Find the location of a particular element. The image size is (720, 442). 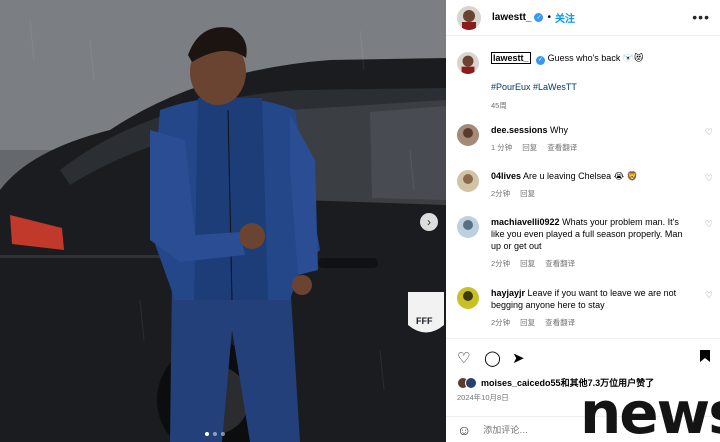

heart-icon: ♡ is located at coordinates (463, 358).